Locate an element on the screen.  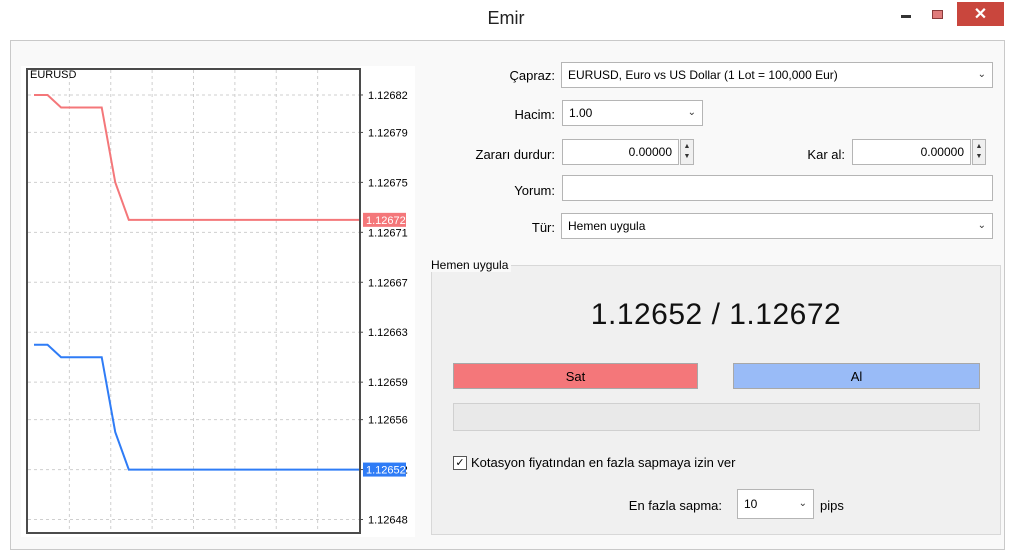
deviation-checkbox: ✓ is located at coordinates (460, 463).